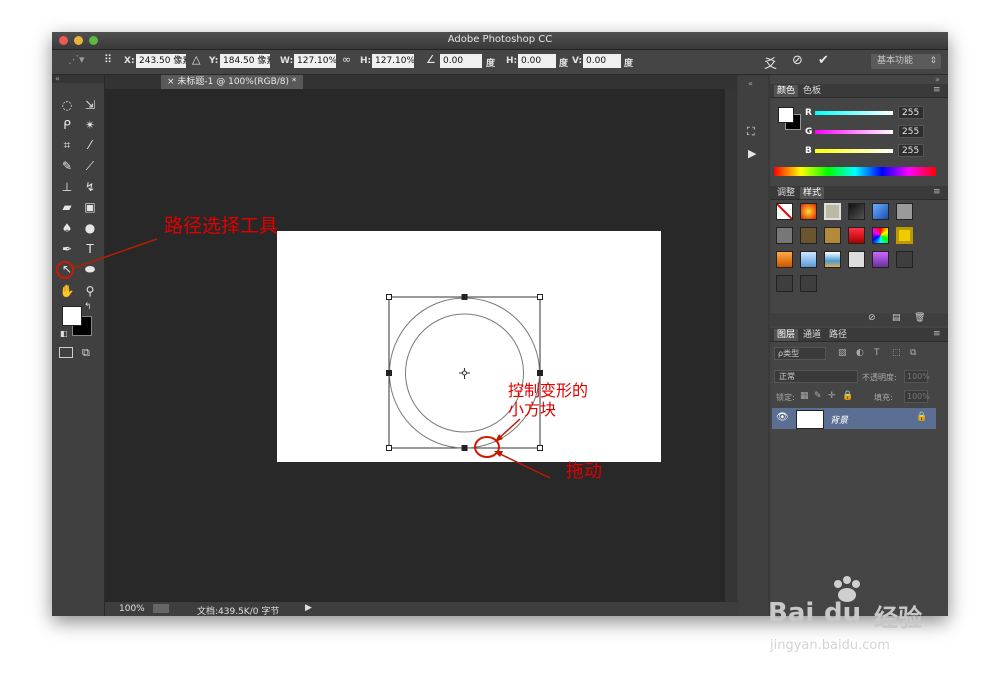  What do you see at coordinates (791, 613) in the screenshot?
I see `watermark-brand-a: Bai` at bounding box center [791, 613].